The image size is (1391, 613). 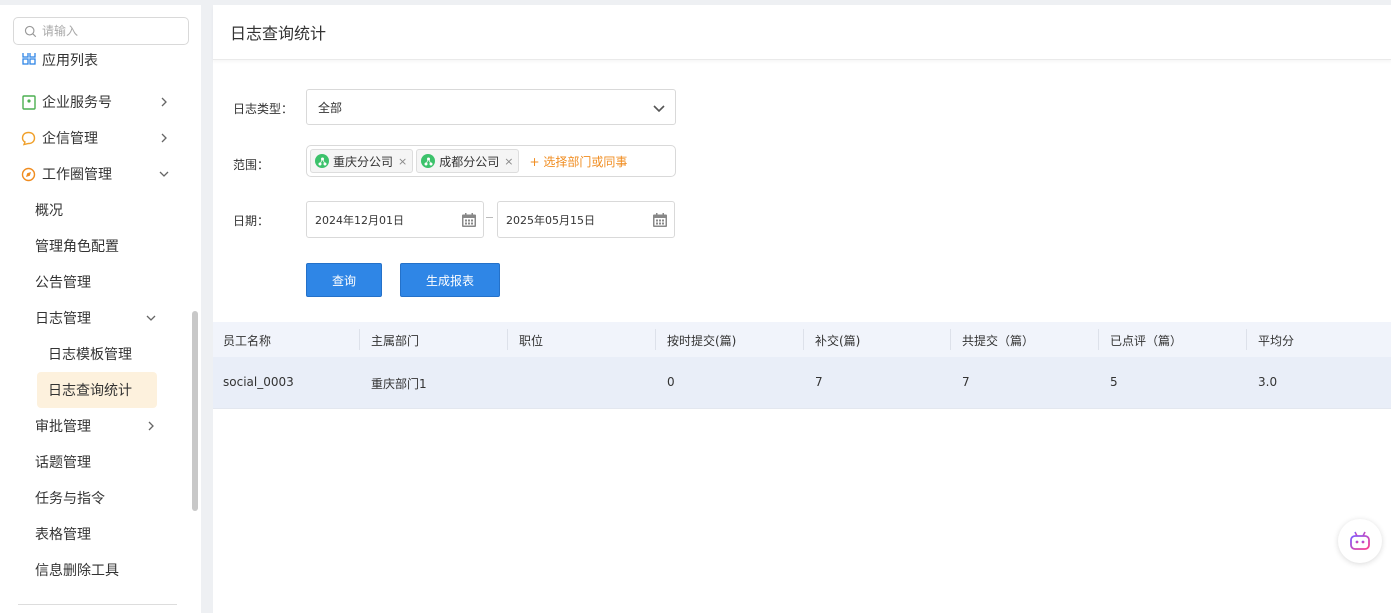 I want to click on scope-label: 范围：, so click(x=251, y=165).